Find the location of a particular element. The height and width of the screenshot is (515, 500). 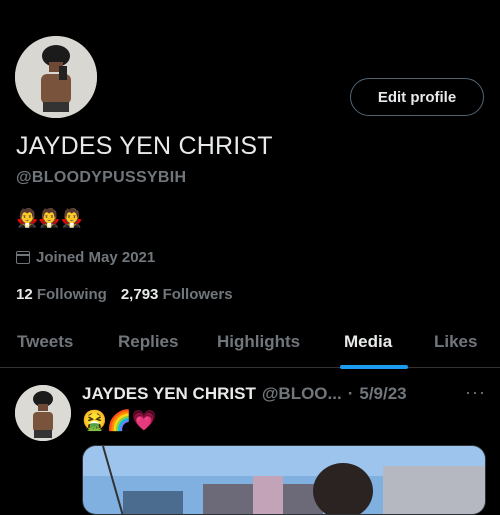

follow-stats: 12 Following 2,793 Followers is located at coordinates (124, 294).